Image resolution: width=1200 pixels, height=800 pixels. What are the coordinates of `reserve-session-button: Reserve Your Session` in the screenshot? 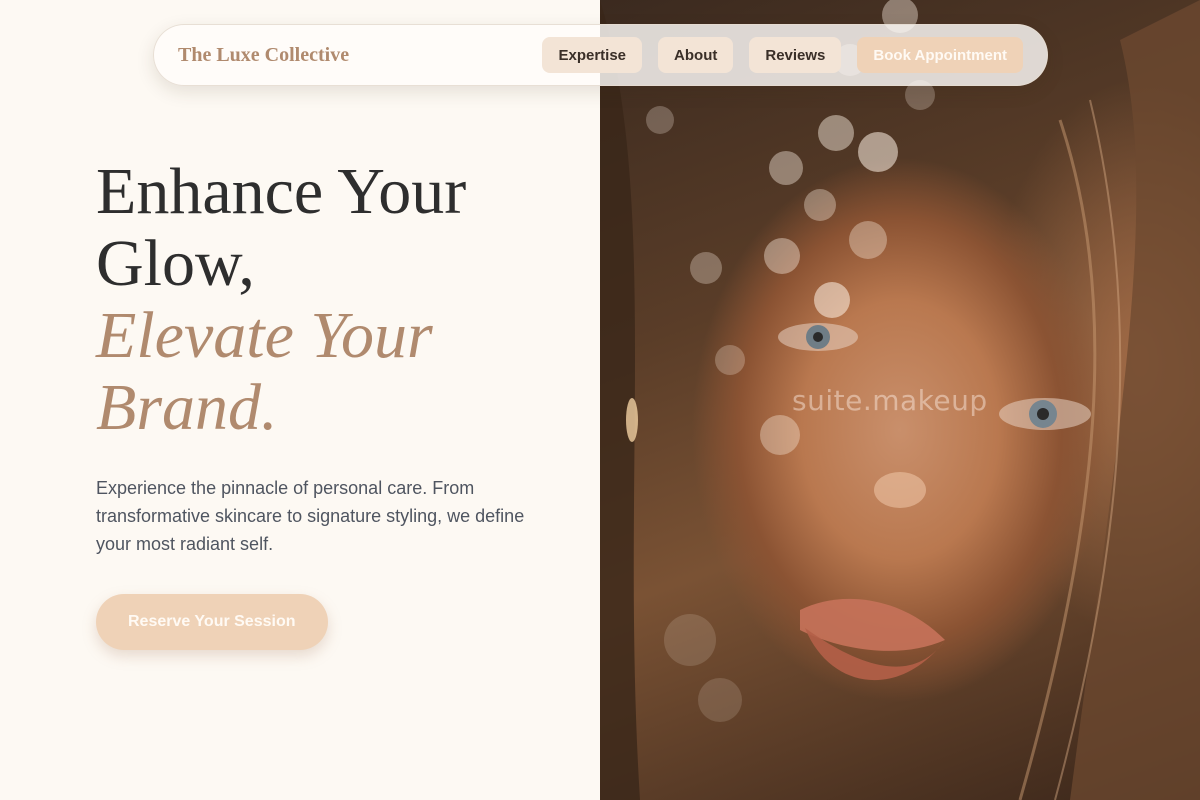 It's located at (212, 622).